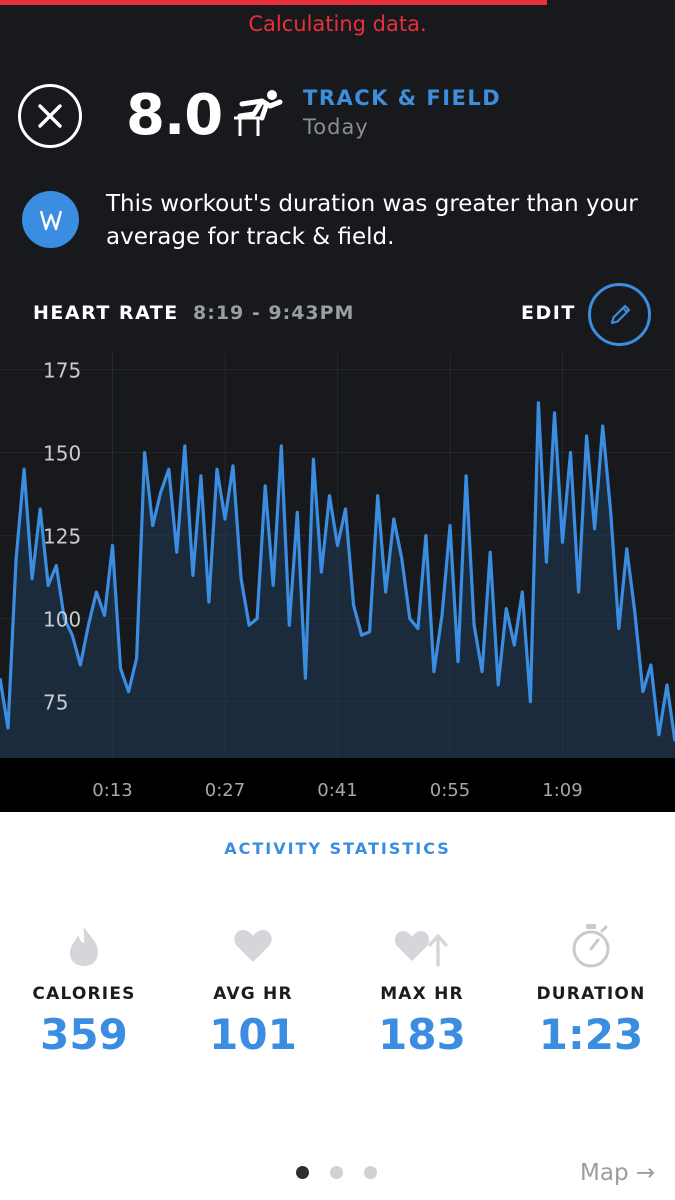 This screenshot has height=1200, width=675. What do you see at coordinates (258, 113) in the screenshot?
I see `hurdle-runner-icon` at bounding box center [258, 113].